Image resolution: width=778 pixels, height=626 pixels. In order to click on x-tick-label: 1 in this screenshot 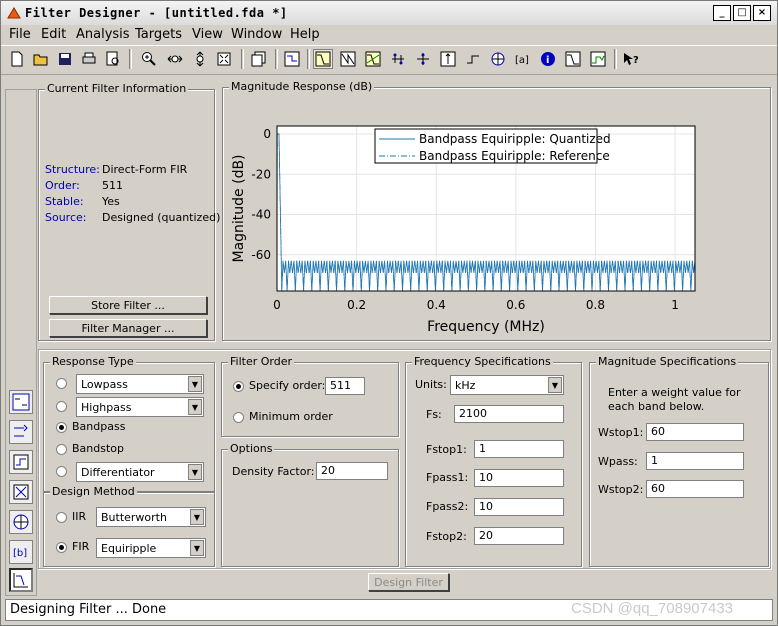, I will do `click(675, 305)`.